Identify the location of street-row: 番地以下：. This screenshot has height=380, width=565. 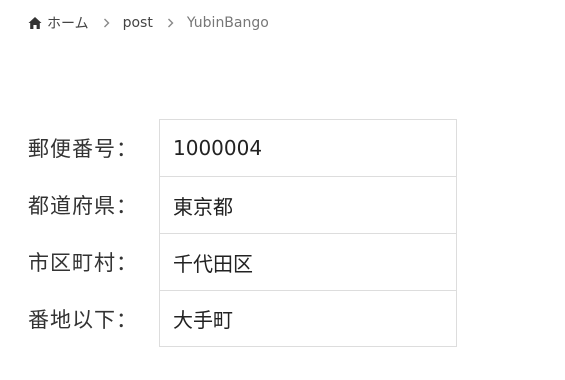
(242, 318).